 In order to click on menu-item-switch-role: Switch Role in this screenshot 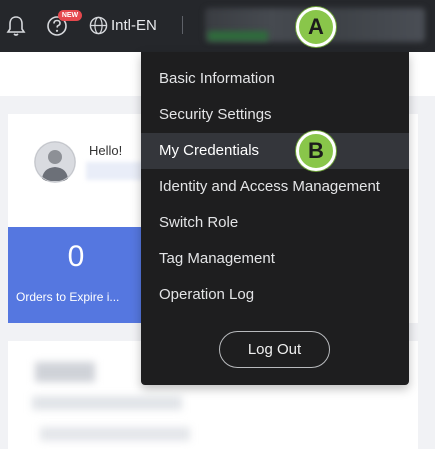, I will do `click(275, 223)`.